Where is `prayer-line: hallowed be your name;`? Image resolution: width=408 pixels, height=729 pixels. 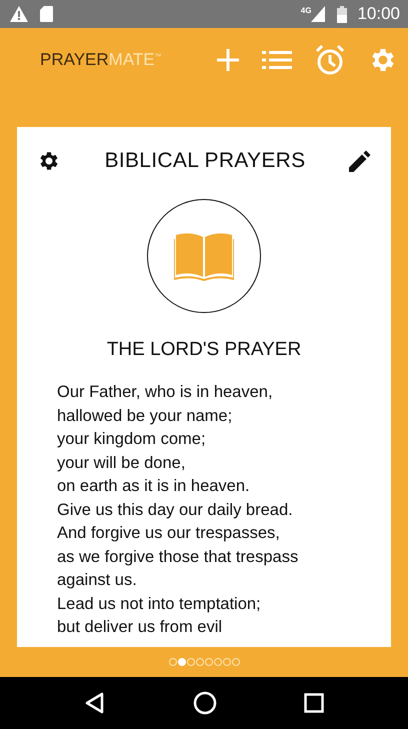
prayer-line: hallowed be your name; is located at coordinates (145, 416).